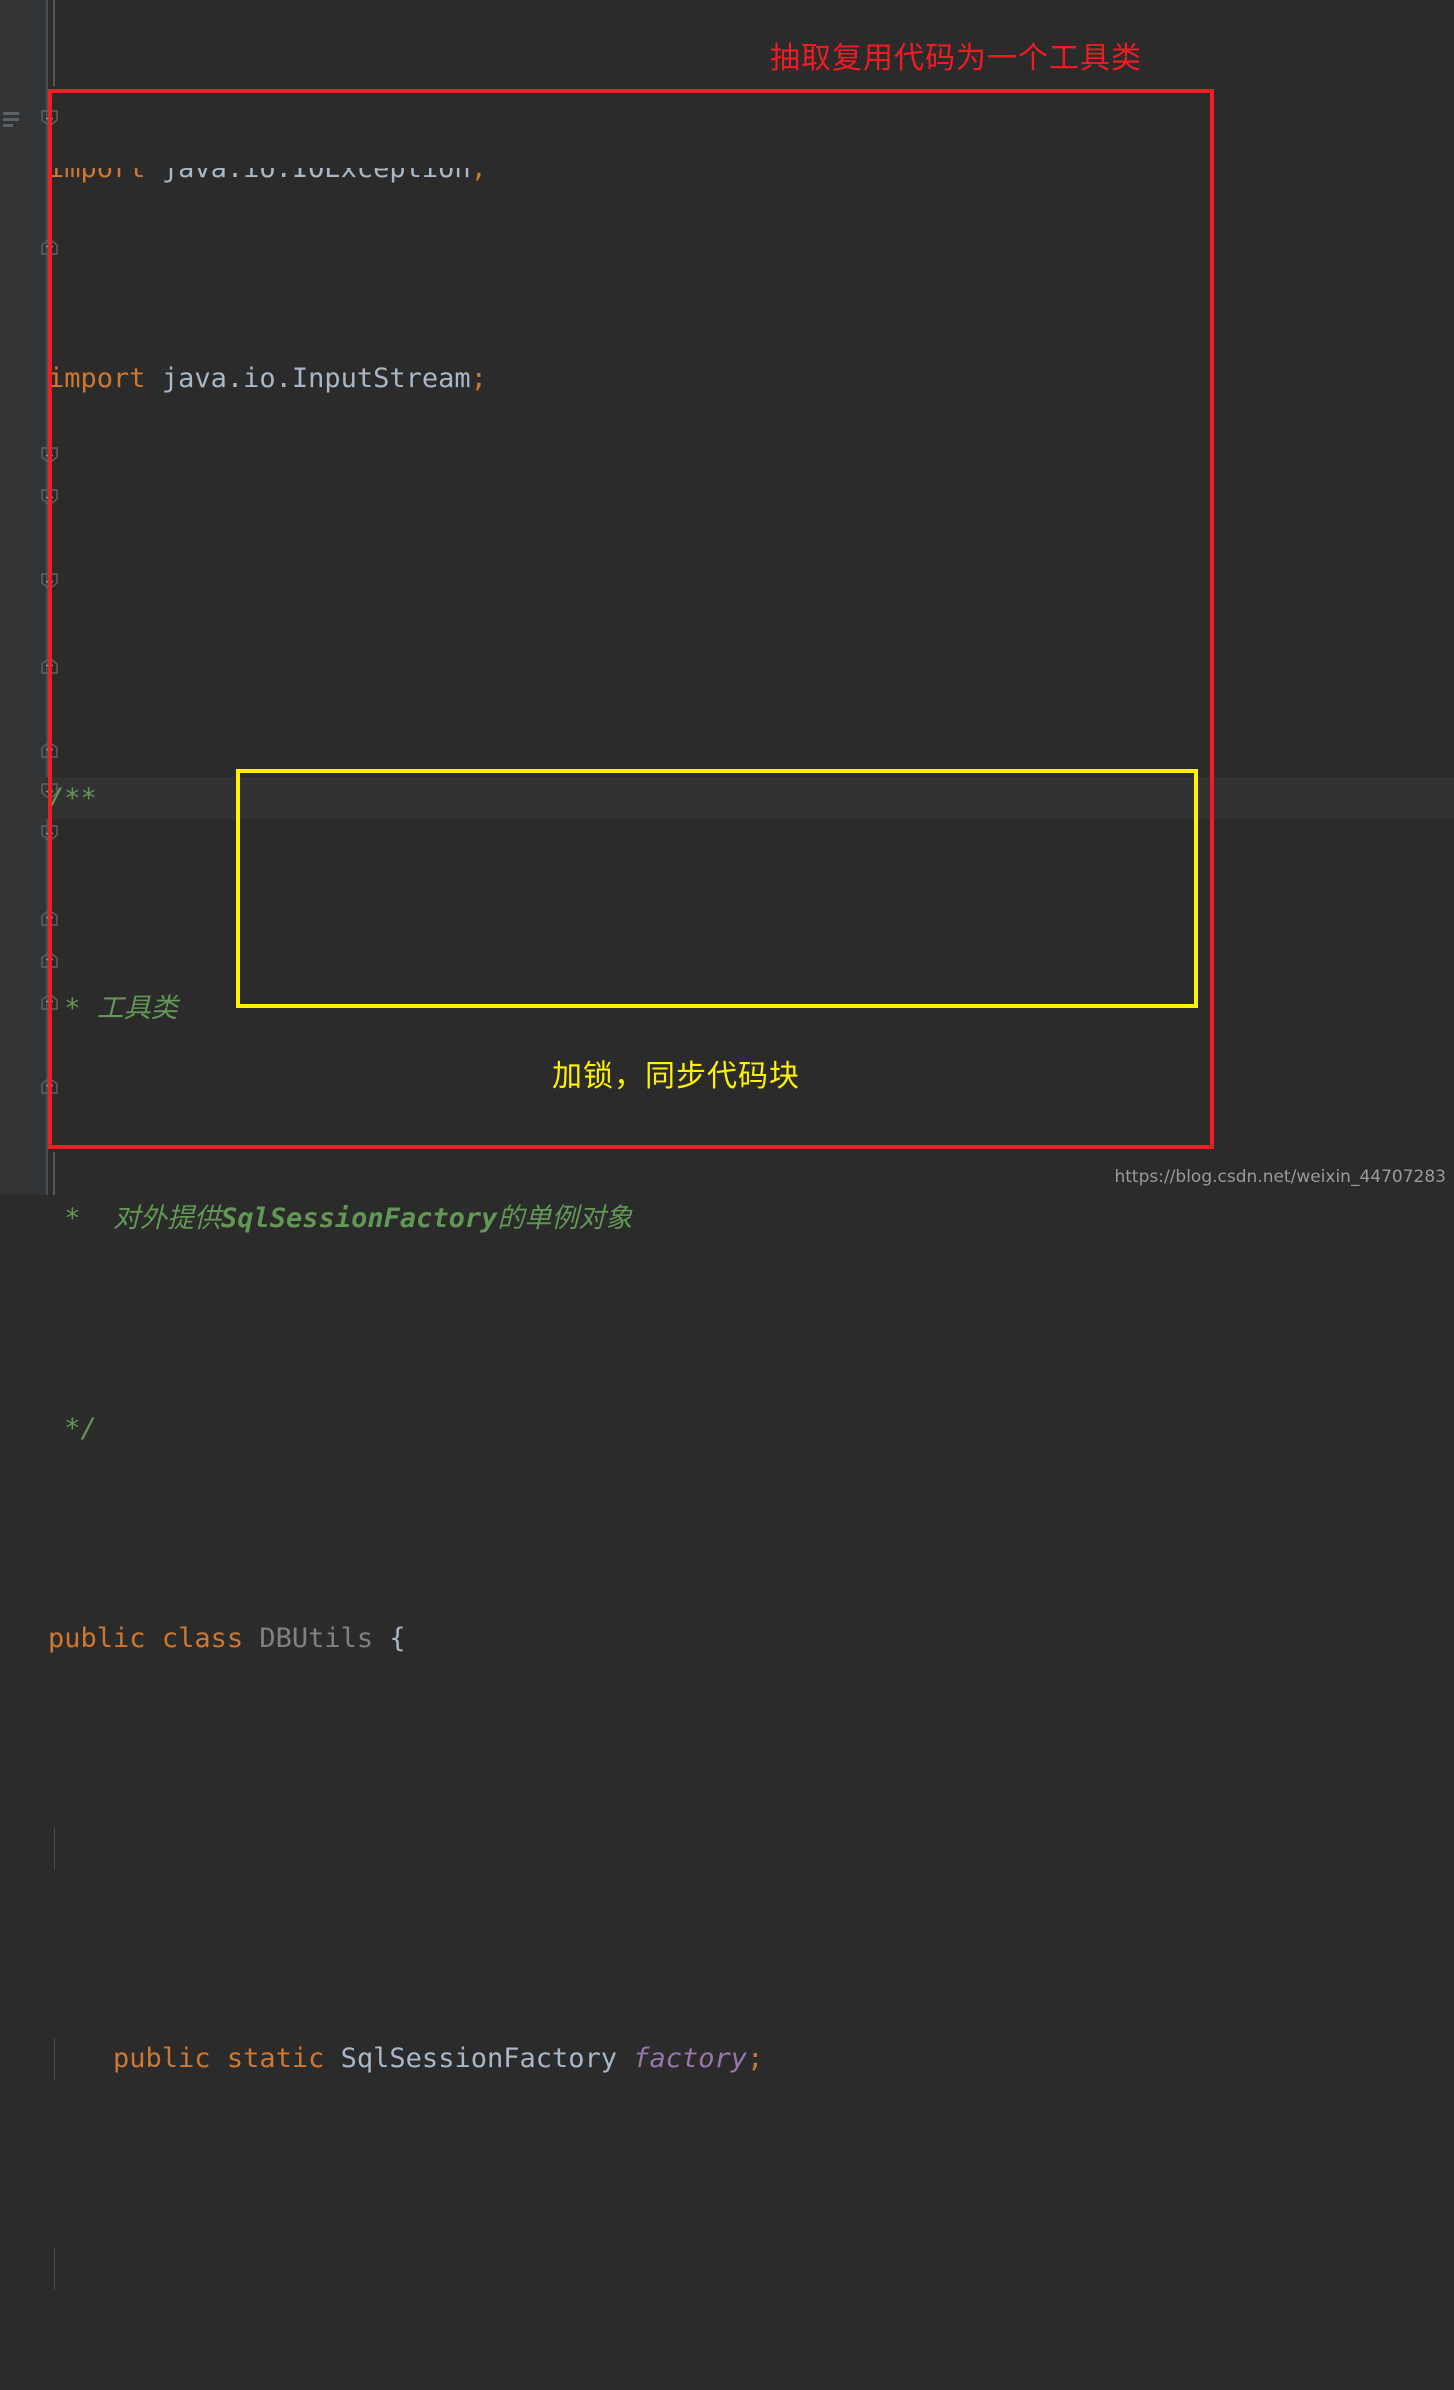  What do you see at coordinates (23, 597) in the screenshot?
I see `editor-gutter` at bounding box center [23, 597].